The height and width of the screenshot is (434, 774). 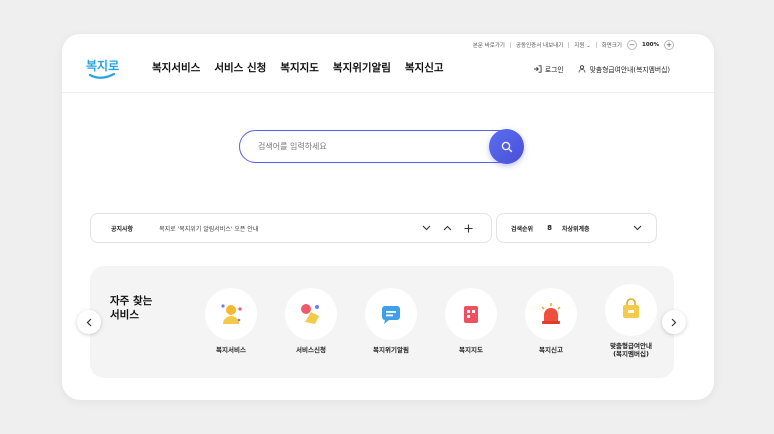 I want to click on chevron-left-icon, so click(x=89, y=322).